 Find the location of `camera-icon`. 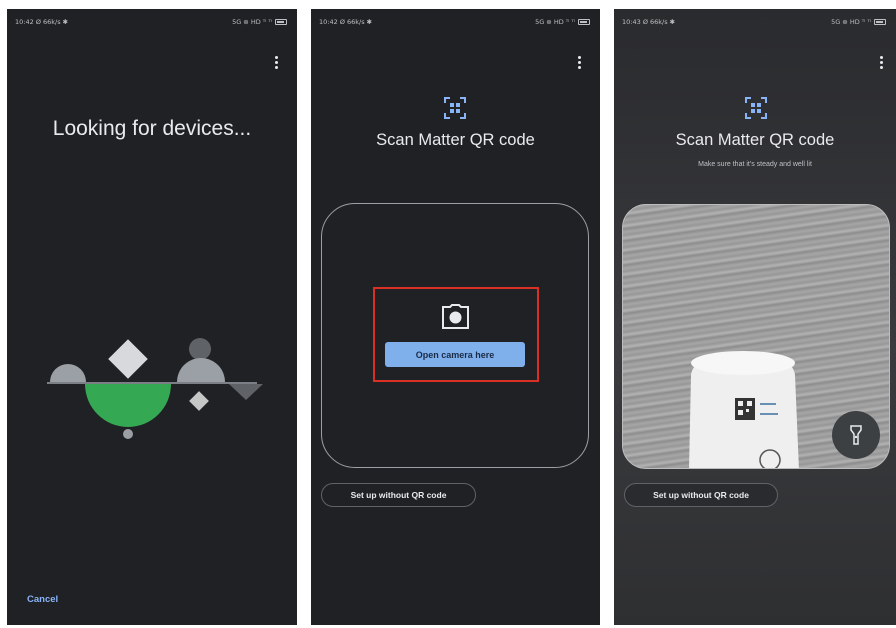

camera-icon is located at coordinates (455, 316).